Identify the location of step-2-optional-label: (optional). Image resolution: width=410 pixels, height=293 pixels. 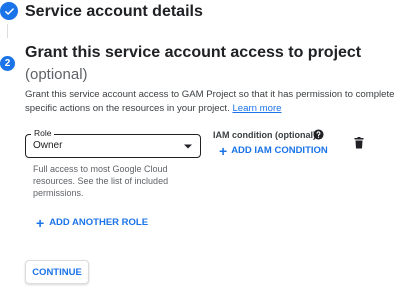
(56, 74).